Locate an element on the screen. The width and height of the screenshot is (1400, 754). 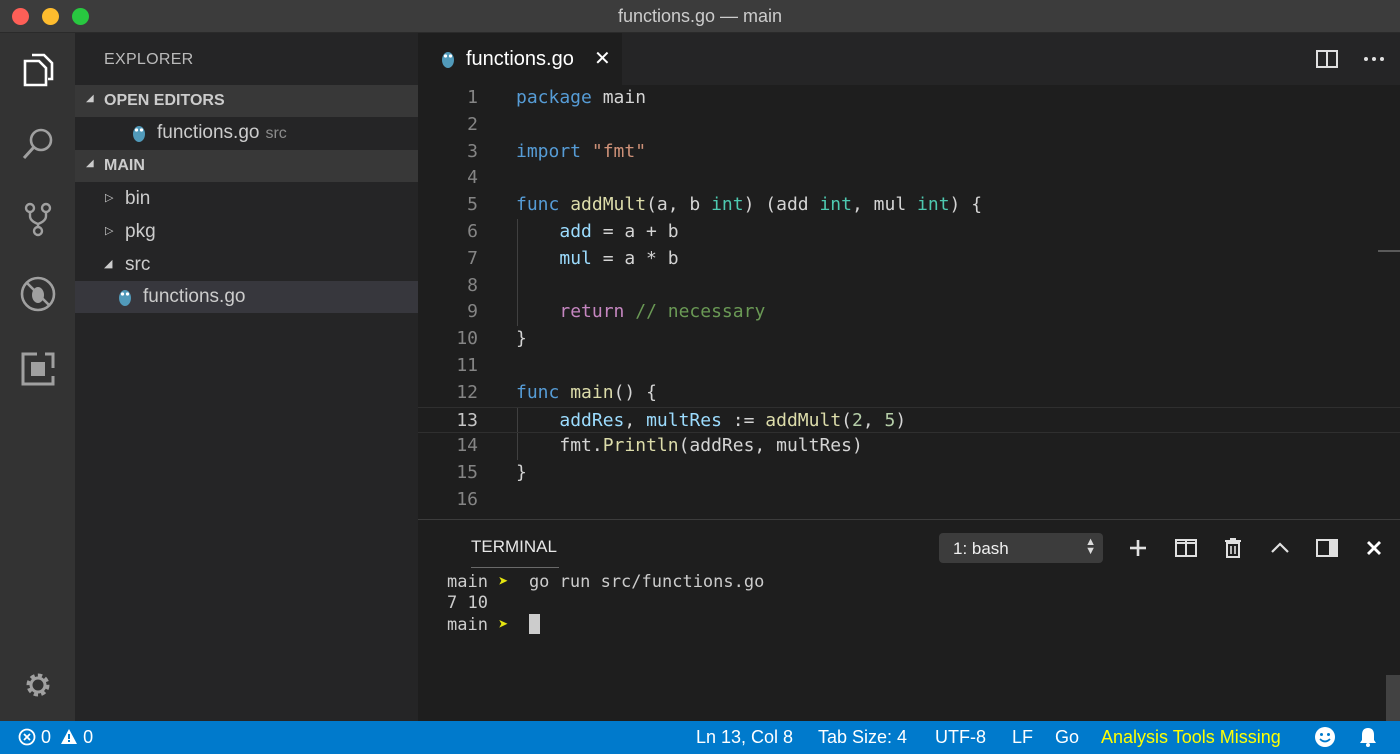
terminal-select: 1: bash ▲ ▼ is located at coordinates (1021, 548).